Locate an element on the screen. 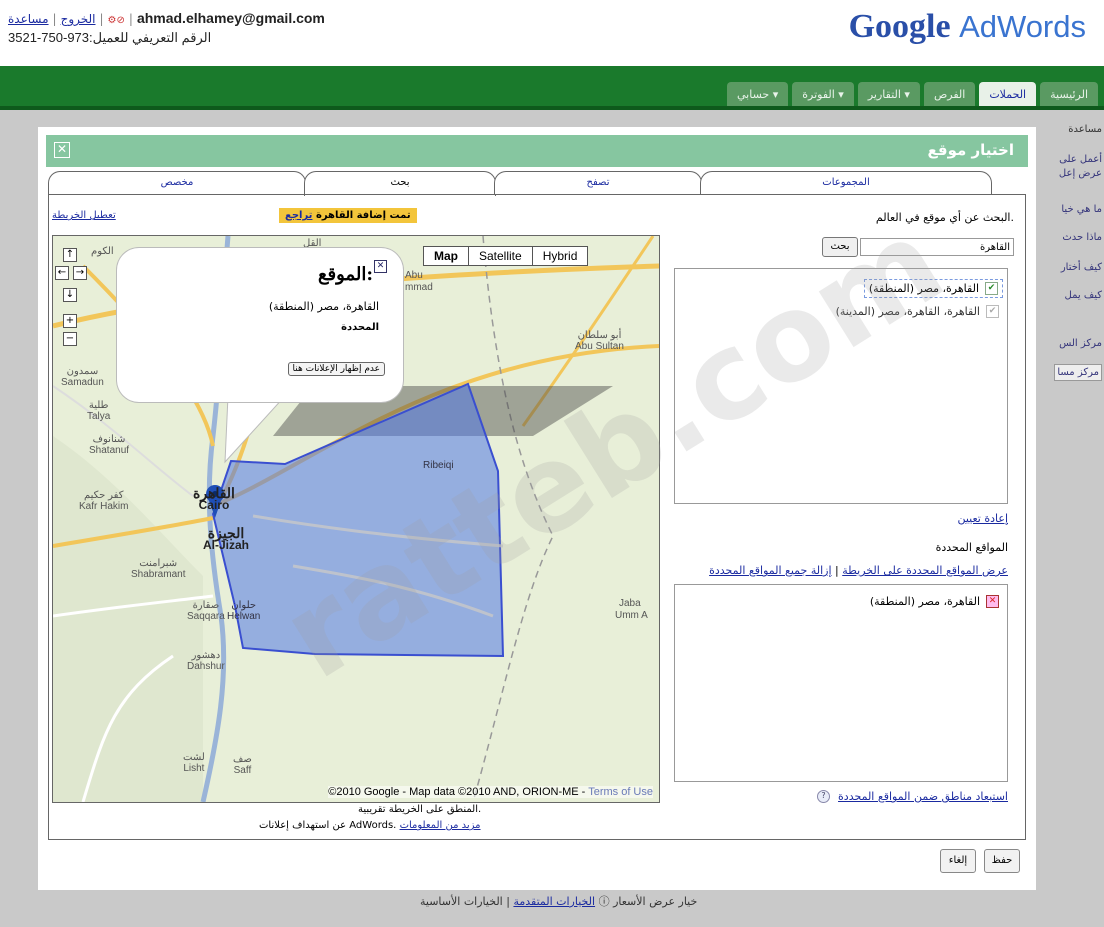  cancel-button: إلغاء is located at coordinates (958, 861).